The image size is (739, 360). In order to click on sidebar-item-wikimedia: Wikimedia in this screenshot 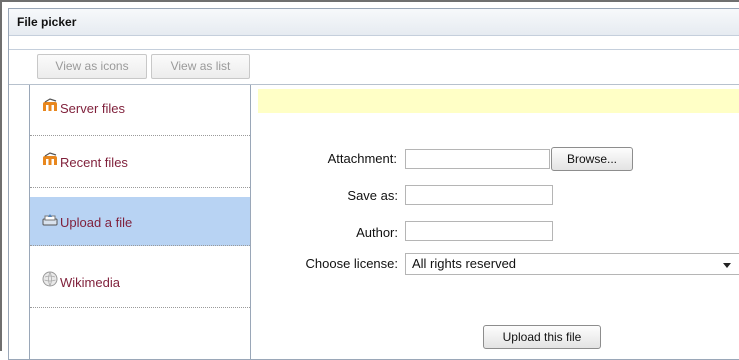, I will do `click(140, 282)`.